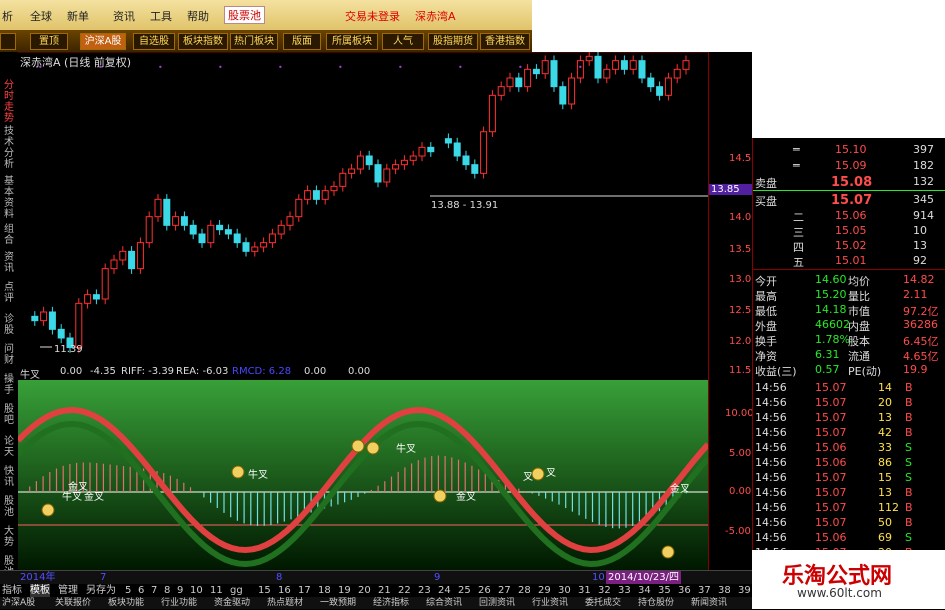 Image resolution: width=945 pixels, height=610 pixels. What do you see at coordinates (504, 590) in the screenshot?
I see `indicator-tab: 27` at bounding box center [504, 590].